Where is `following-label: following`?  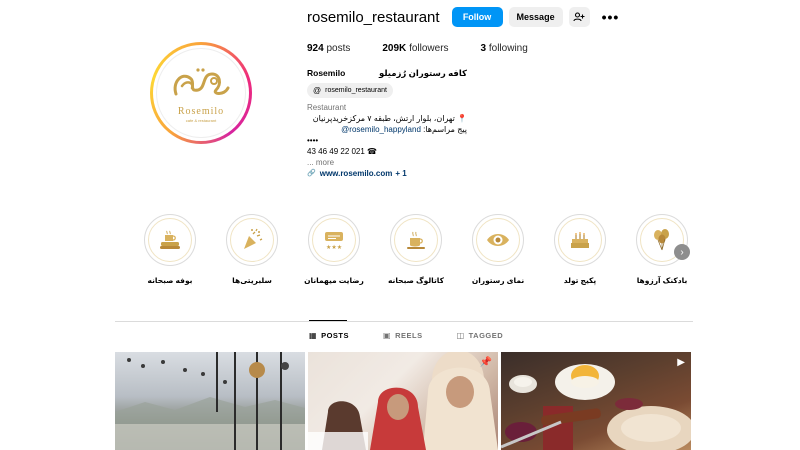 following-label: following is located at coordinates (508, 48).